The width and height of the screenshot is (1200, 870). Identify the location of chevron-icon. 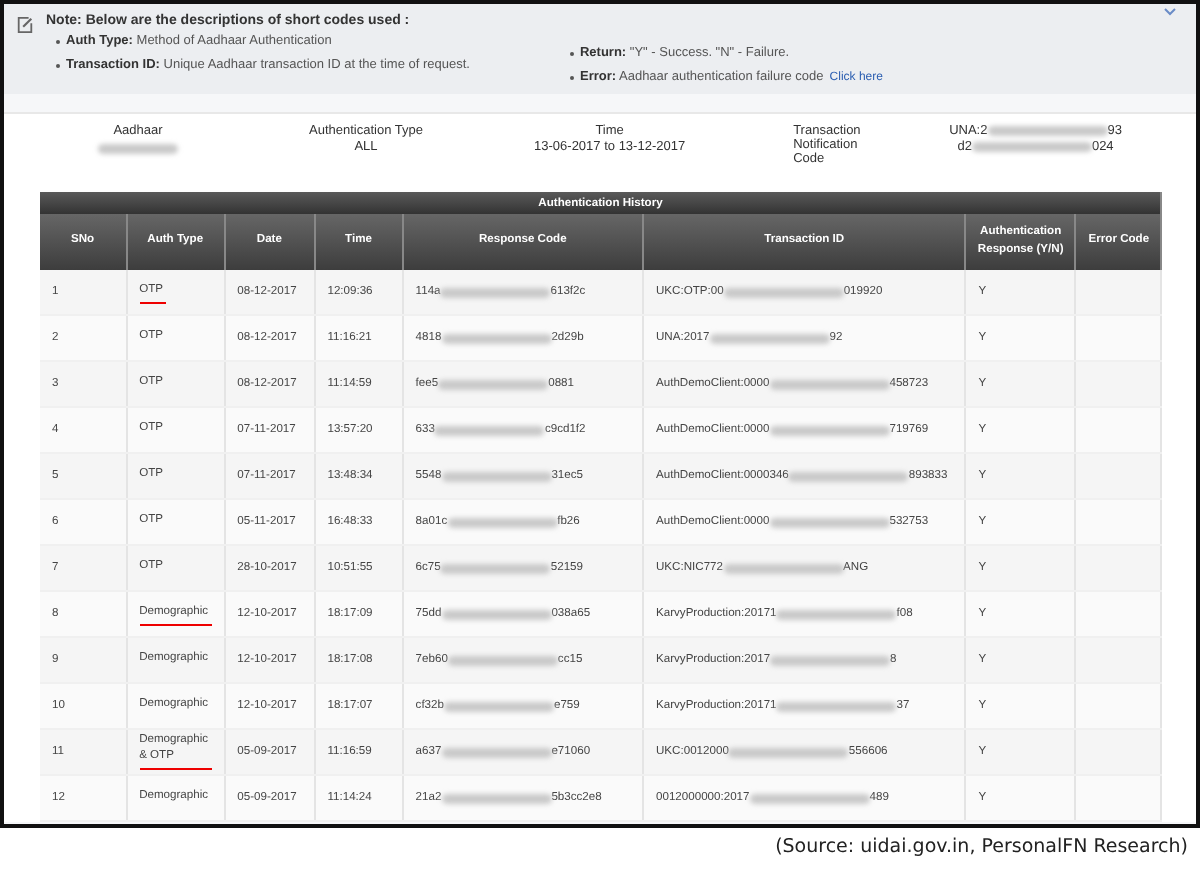
(1170, 12).